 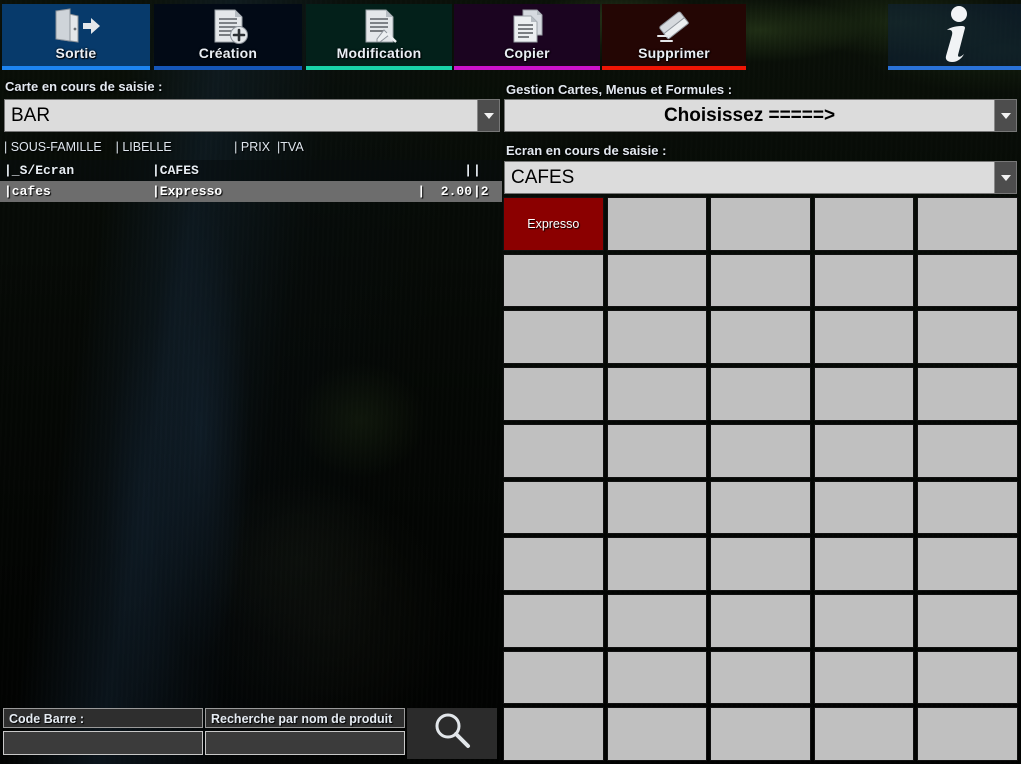 I want to click on gestion-label: Gestion Cartes, Menus et Formules :, so click(x=619, y=89).